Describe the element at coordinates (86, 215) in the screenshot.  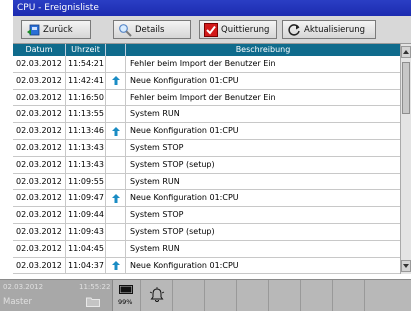
I see `cell-time: 11:09:44` at that location.